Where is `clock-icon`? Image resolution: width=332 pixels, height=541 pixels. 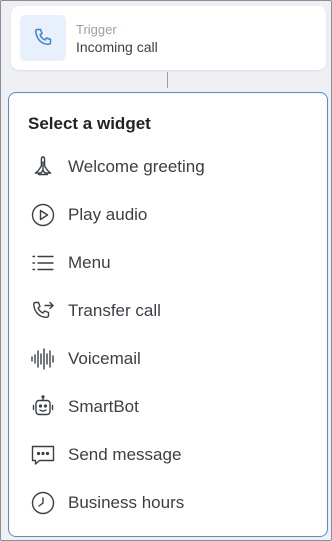
clock-icon is located at coordinates (43, 503).